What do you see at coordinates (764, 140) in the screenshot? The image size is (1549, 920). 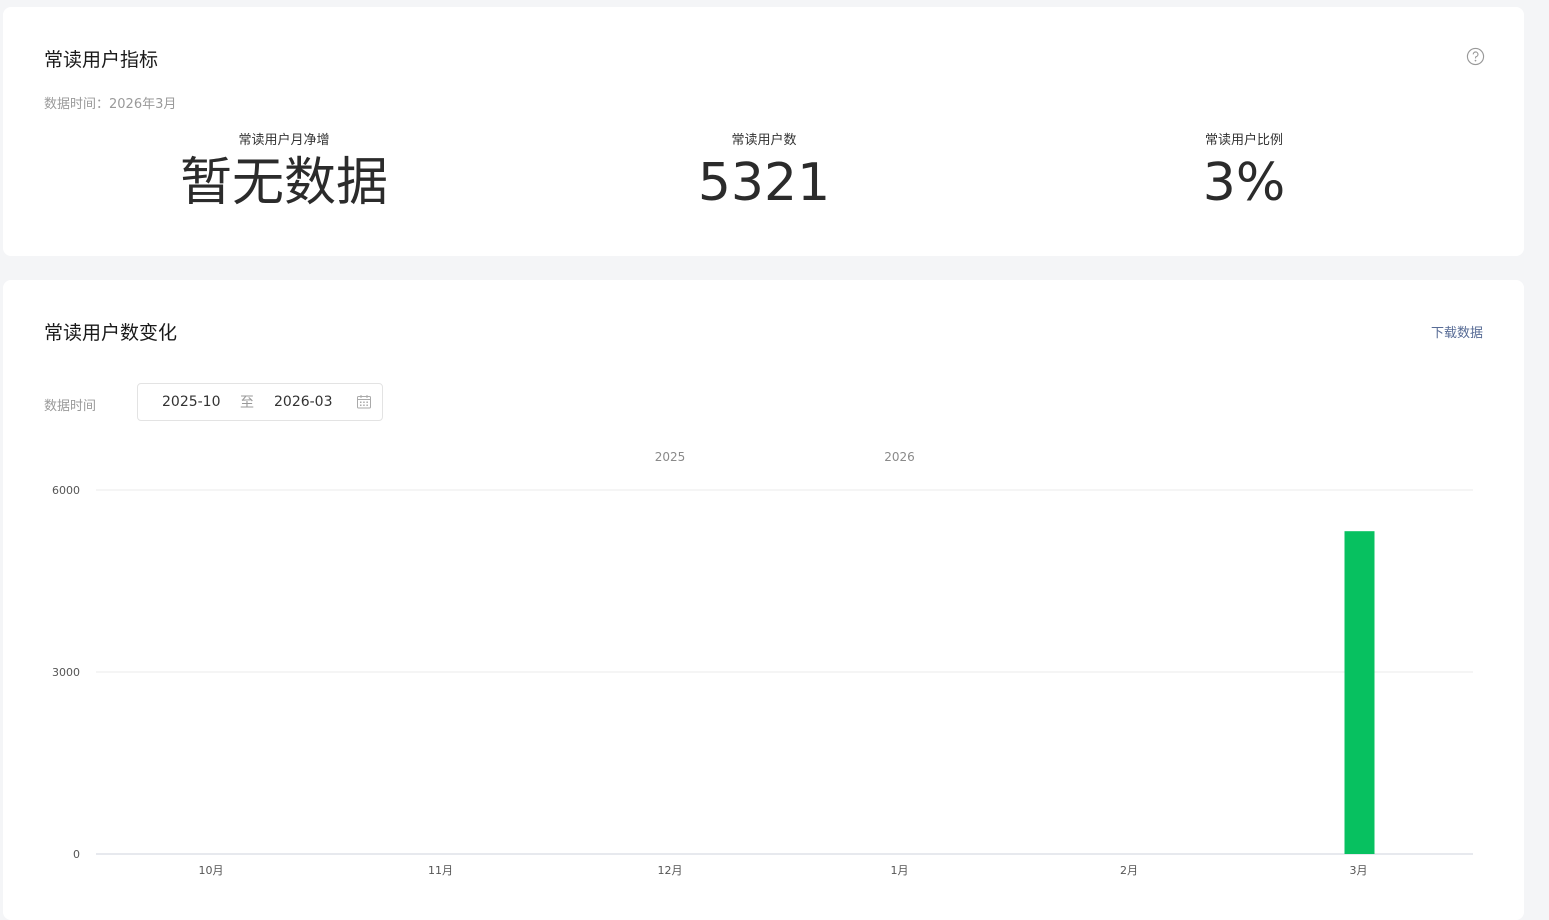 I see `metric-label: 常读用户数` at bounding box center [764, 140].